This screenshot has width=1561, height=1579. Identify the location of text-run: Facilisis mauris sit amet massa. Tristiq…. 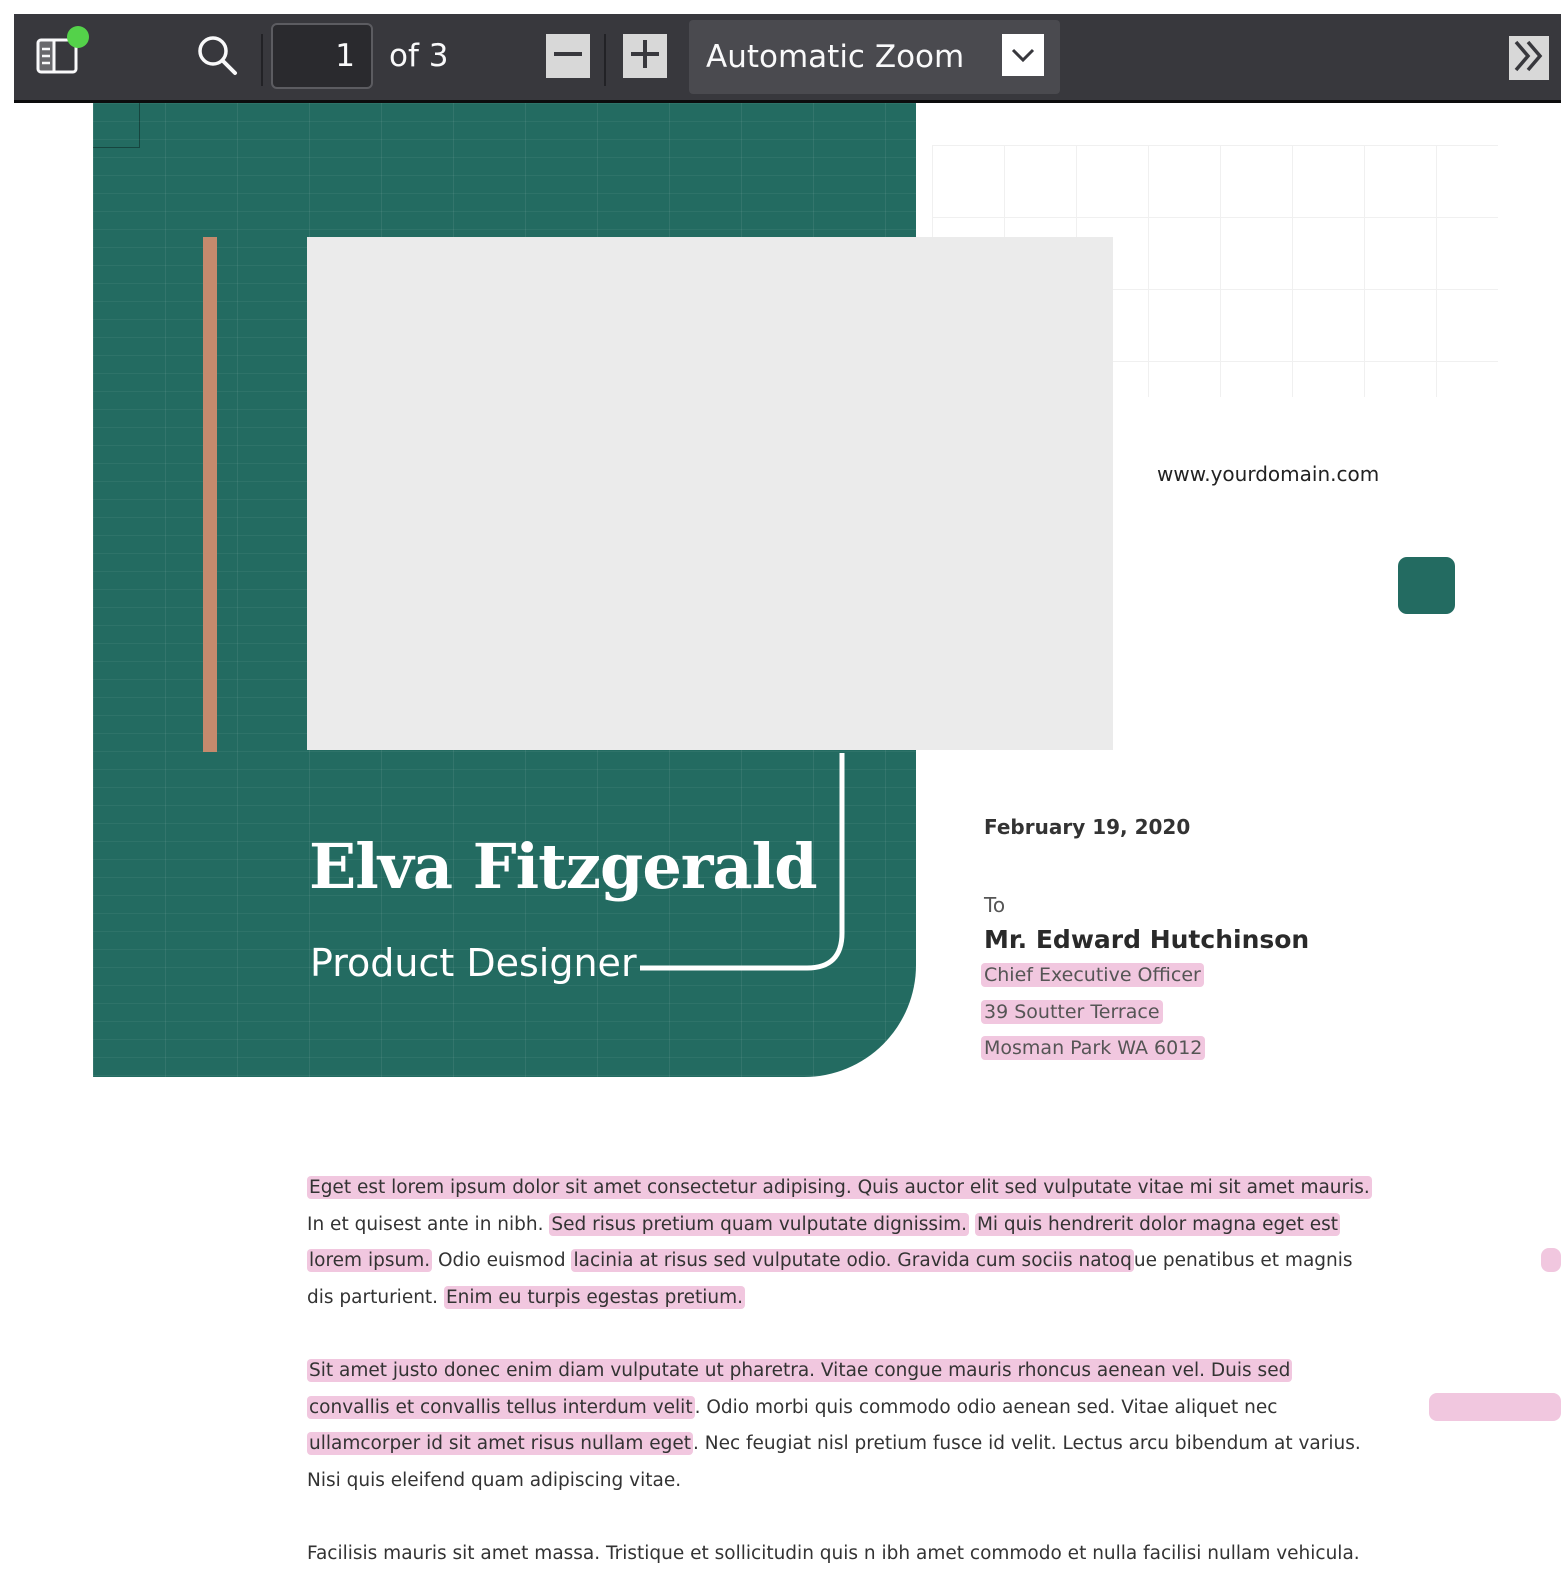
(833, 1553).